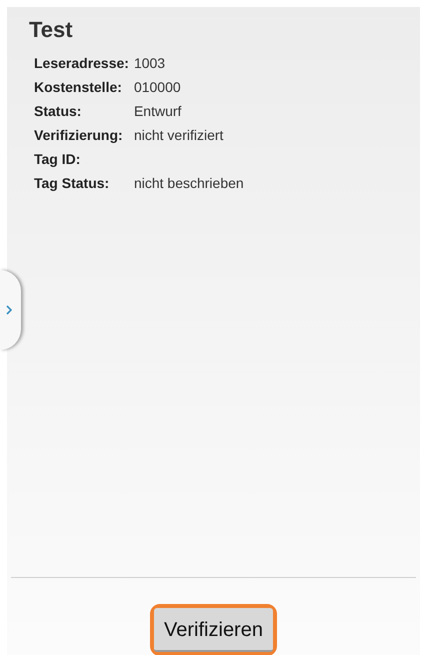 This screenshot has width=427, height=655. Describe the element at coordinates (58, 111) in the screenshot. I see `field-label: Status:` at that location.